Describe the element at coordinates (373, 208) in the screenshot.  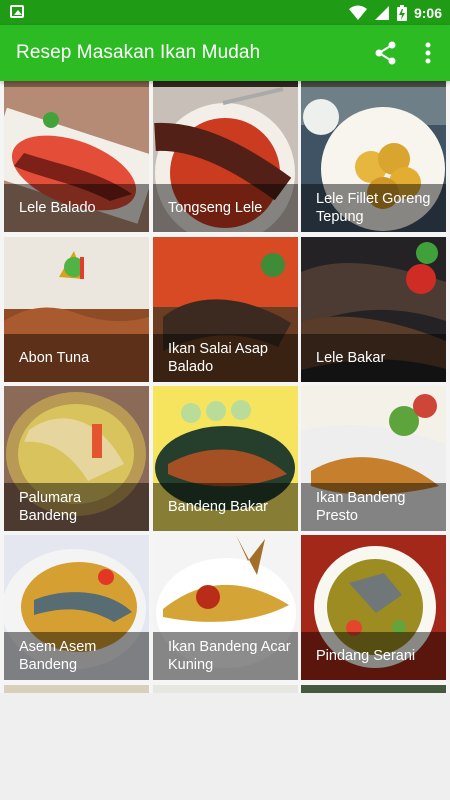
I see `recipe-title: Lele Fillet Goreng Tepung` at that location.